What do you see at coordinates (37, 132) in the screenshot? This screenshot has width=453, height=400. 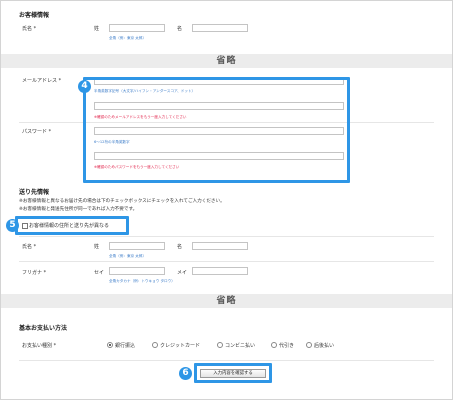 I see `password-label: パスワード *` at bounding box center [37, 132].